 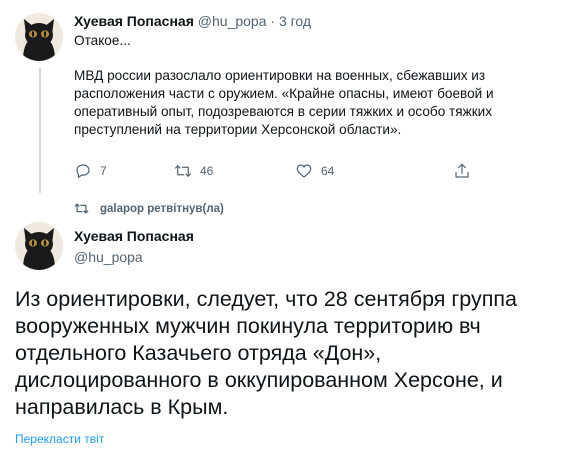 I want to click on tweet-time: 3 год, so click(x=295, y=21).